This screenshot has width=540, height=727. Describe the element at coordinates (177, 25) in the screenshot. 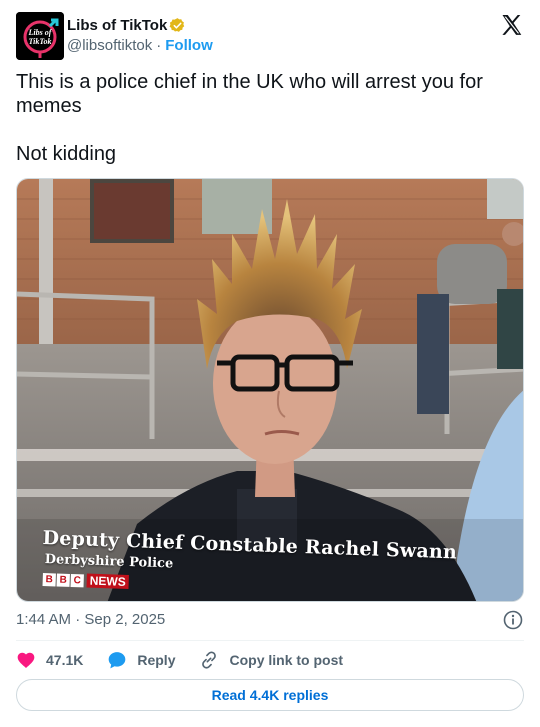

I see `verified-badge-icon` at that location.